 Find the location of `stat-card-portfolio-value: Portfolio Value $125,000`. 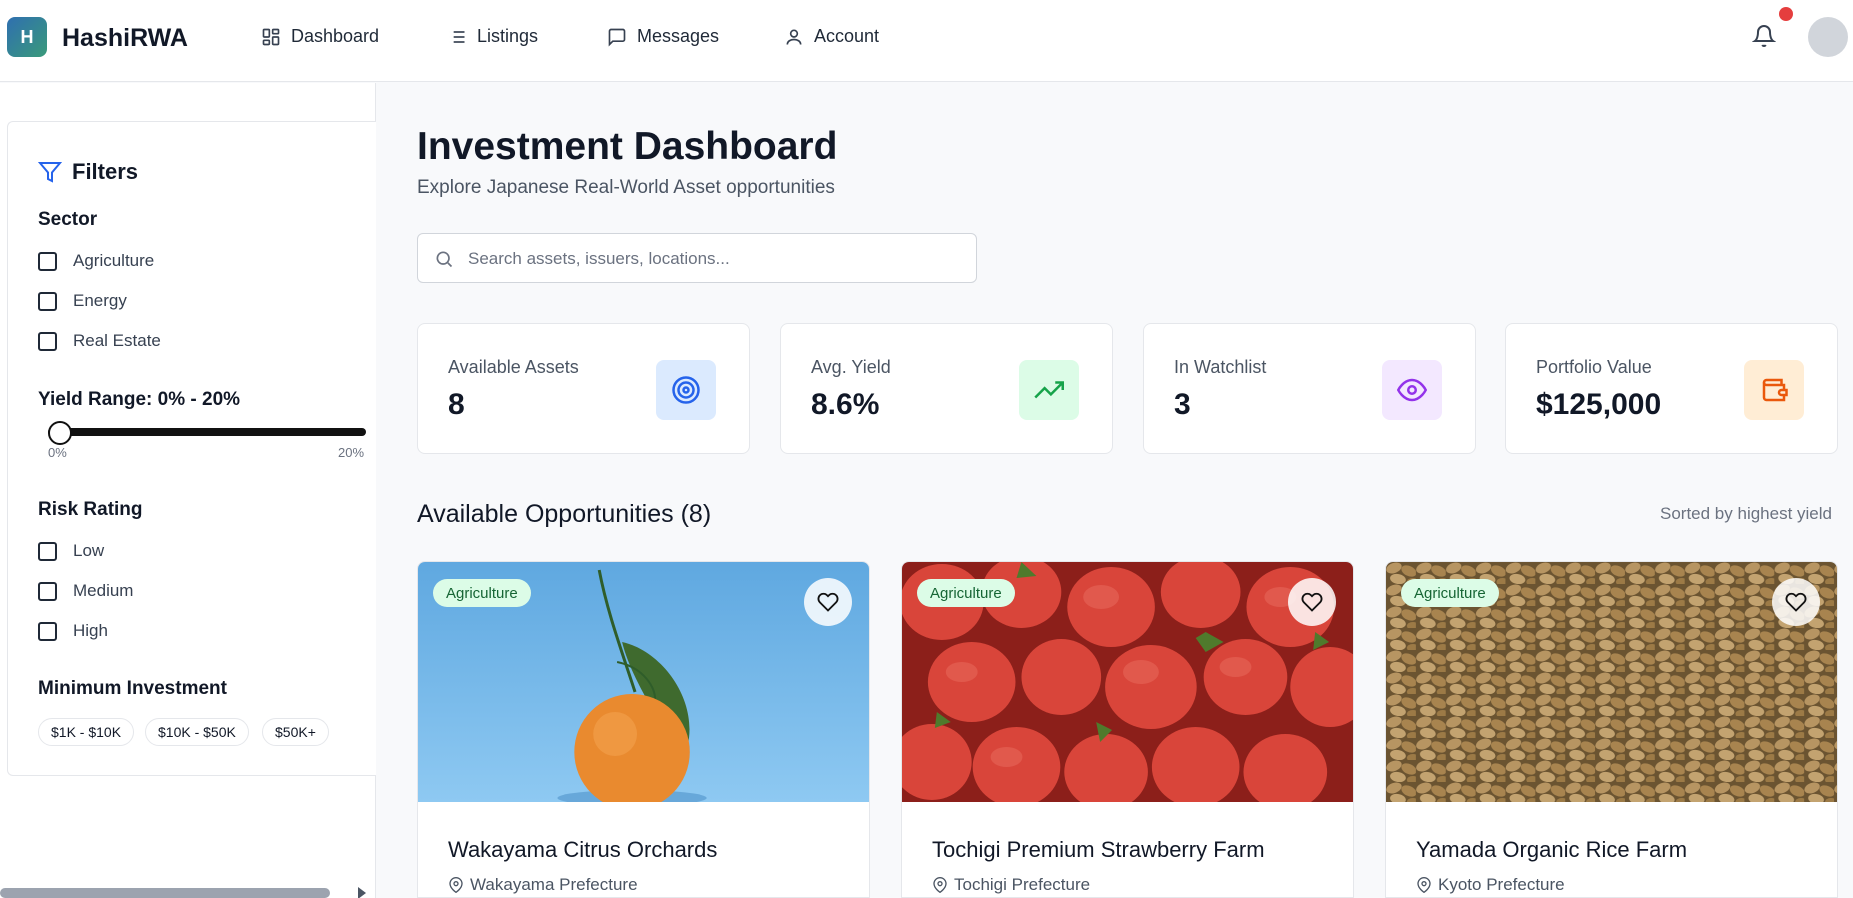

stat-card-portfolio-value: Portfolio Value $125,000 is located at coordinates (1671, 388).